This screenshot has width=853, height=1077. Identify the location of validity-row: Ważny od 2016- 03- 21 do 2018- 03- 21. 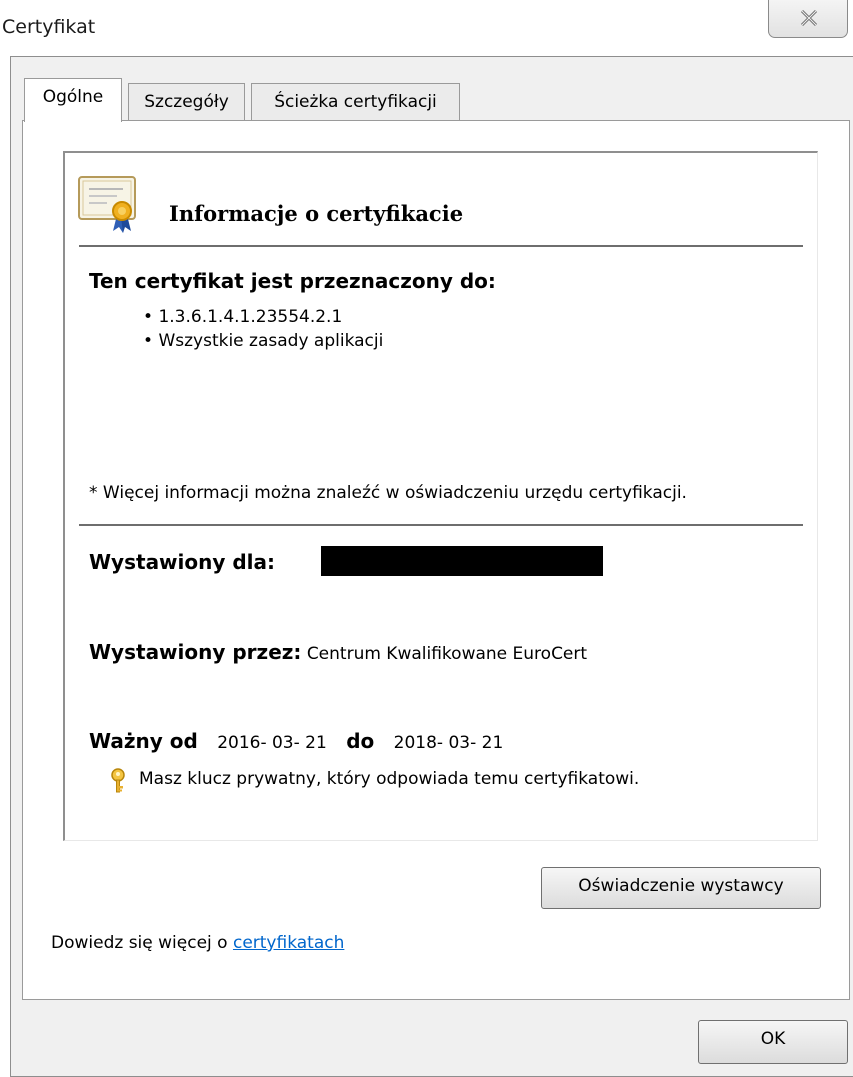
(296, 741).